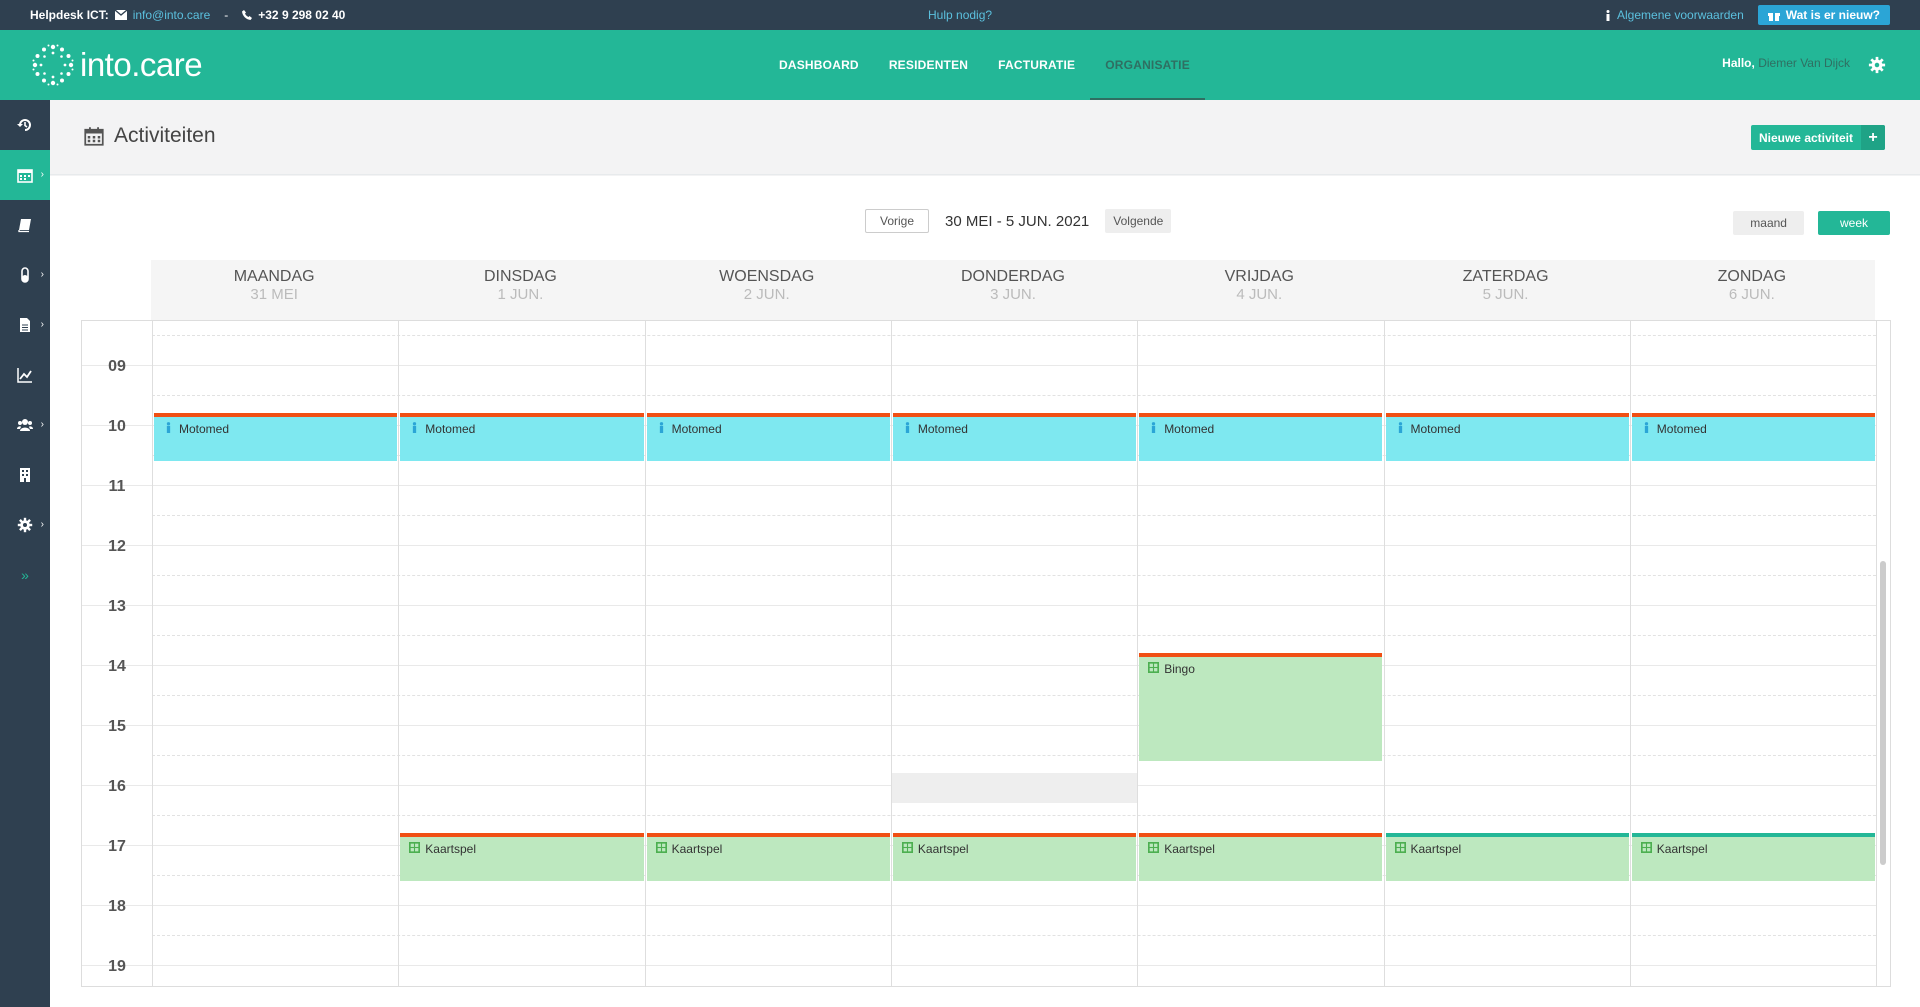  Describe the element at coordinates (1805, 137) in the screenshot. I see `new-activity-label: Nieuwe activiteit` at that location.